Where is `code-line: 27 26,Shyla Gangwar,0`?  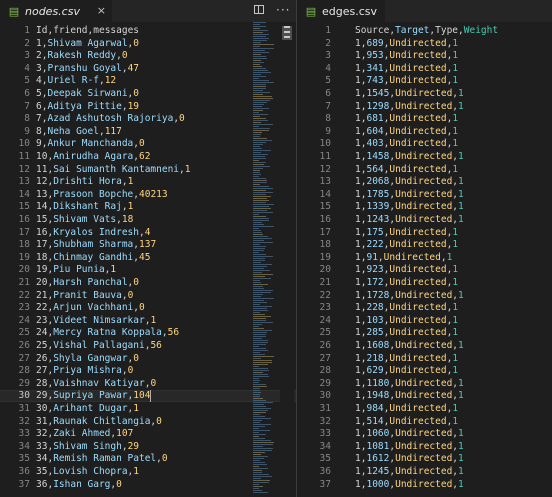 code-line: 27 26,Shyla Gangwar,0 is located at coordinates (126, 359).